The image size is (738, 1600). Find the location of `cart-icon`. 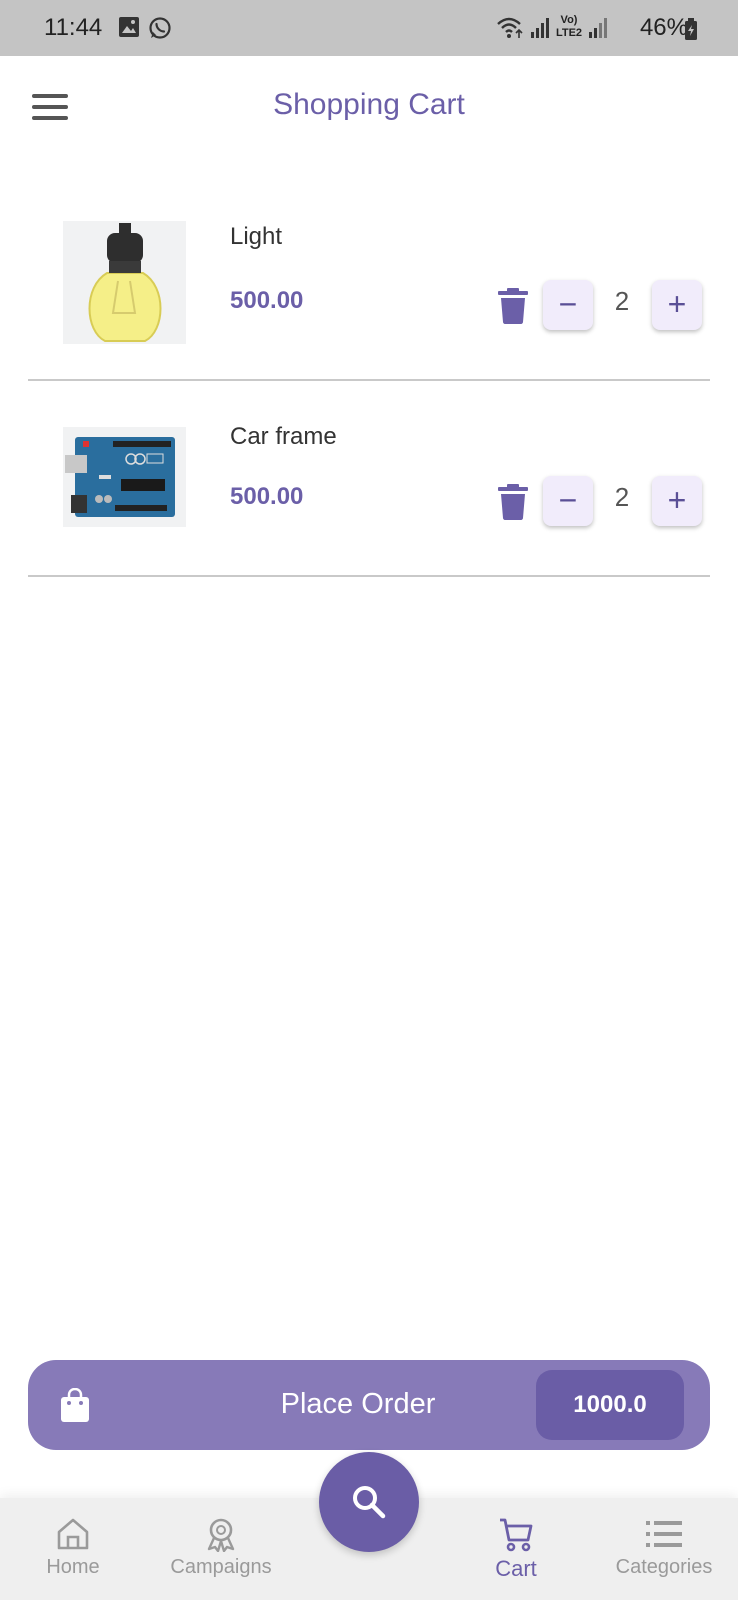

cart-icon is located at coordinates (516, 1535).